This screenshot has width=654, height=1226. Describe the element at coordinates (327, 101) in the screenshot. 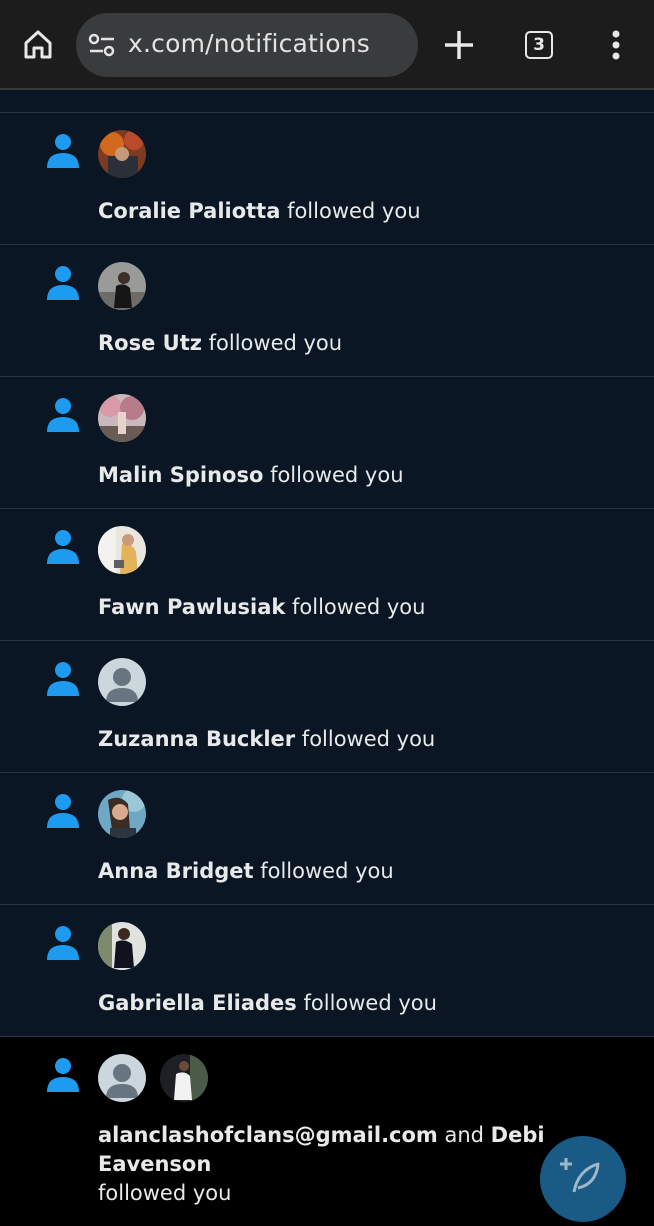

I see `previous-notification-edge` at that location.